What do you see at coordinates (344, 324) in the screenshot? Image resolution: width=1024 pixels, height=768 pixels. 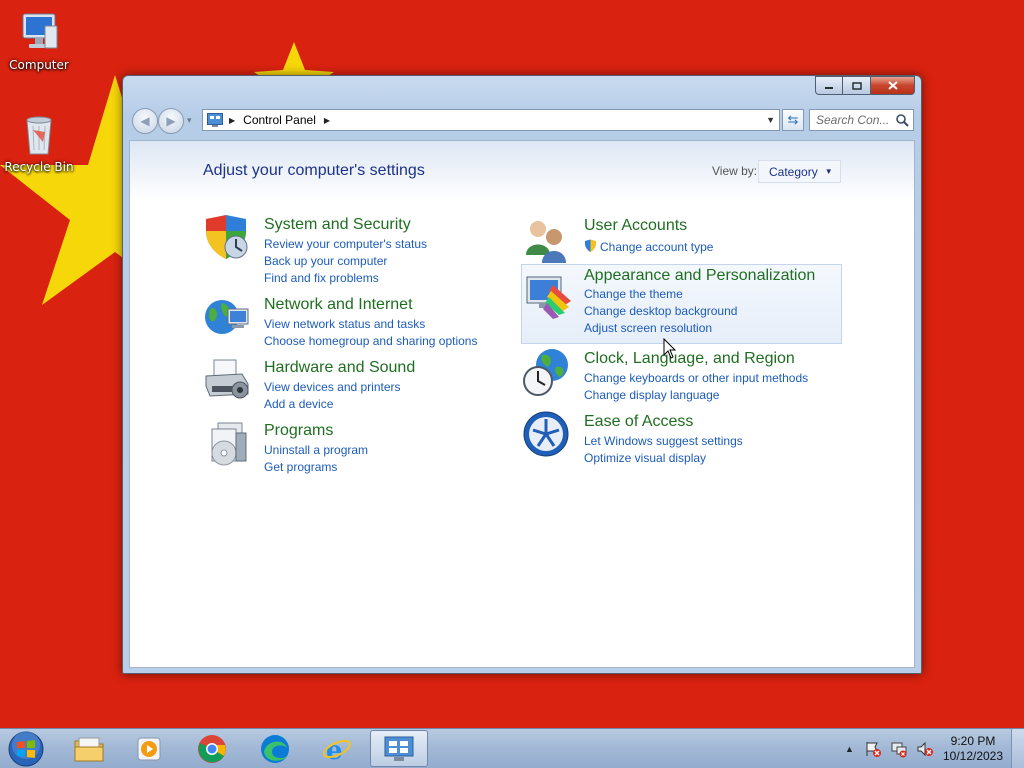 I see `category-link: View network status and tasks` at bounding box center [344, 324].